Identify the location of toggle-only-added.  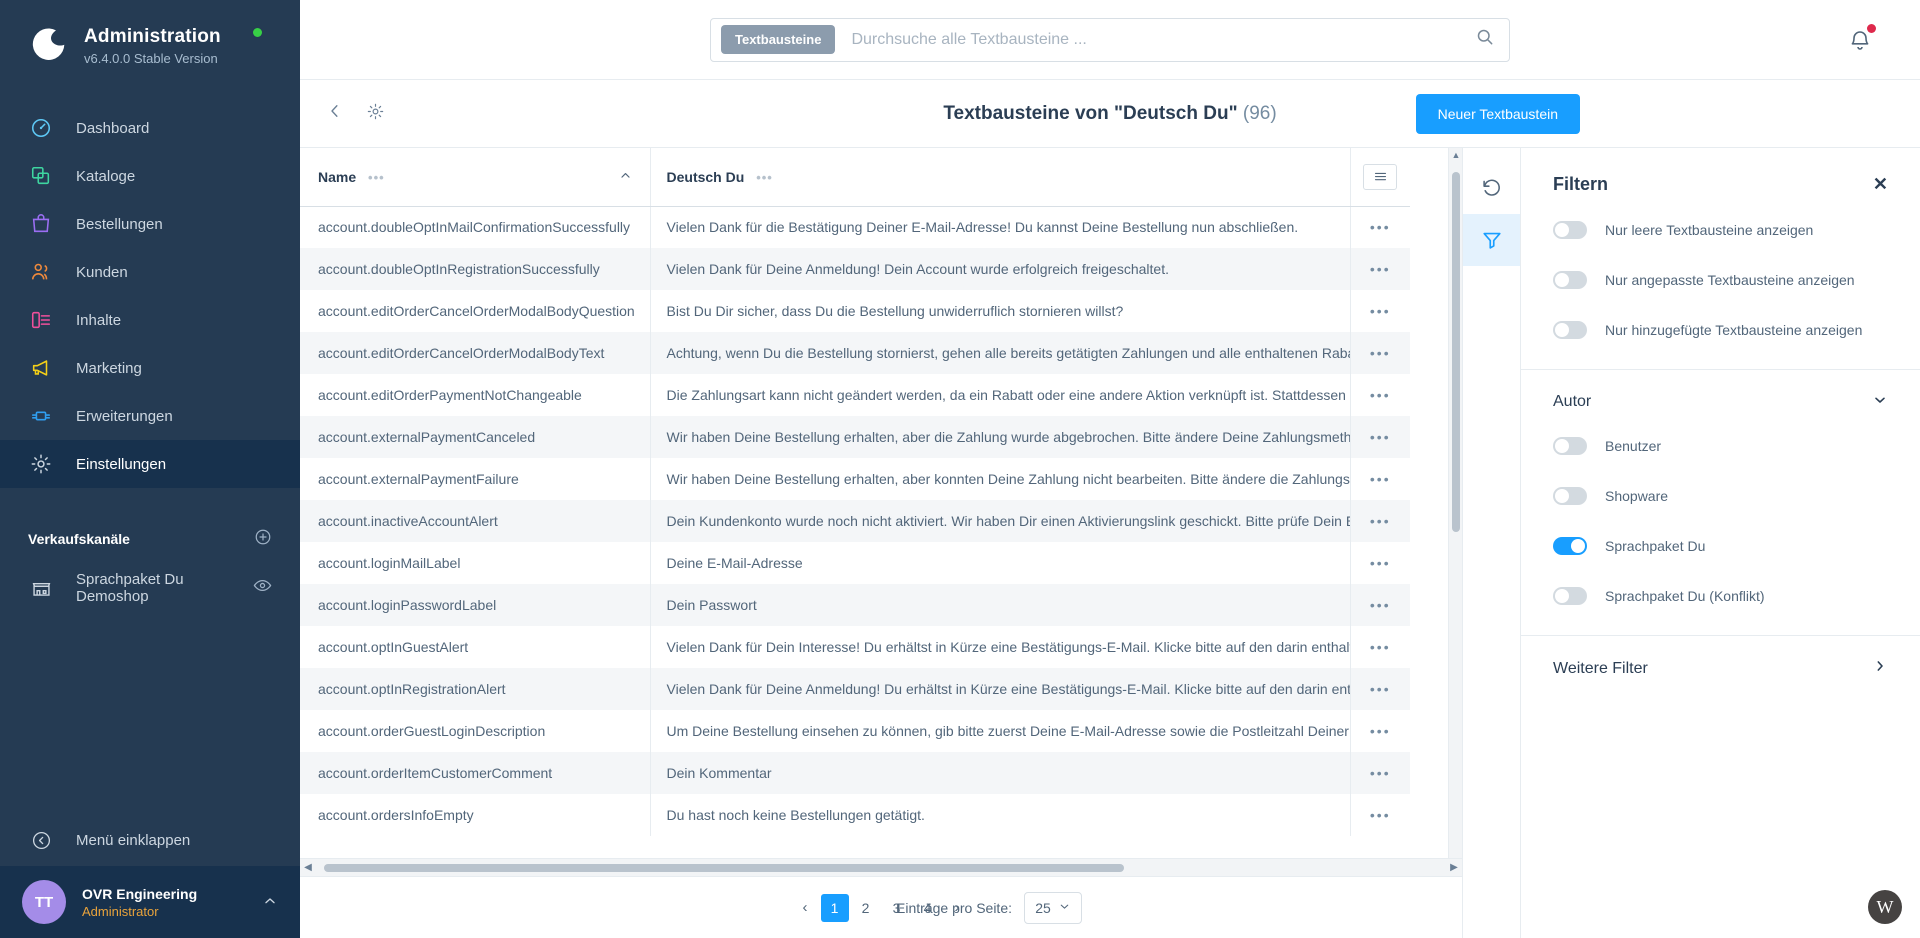
(1570, 330).